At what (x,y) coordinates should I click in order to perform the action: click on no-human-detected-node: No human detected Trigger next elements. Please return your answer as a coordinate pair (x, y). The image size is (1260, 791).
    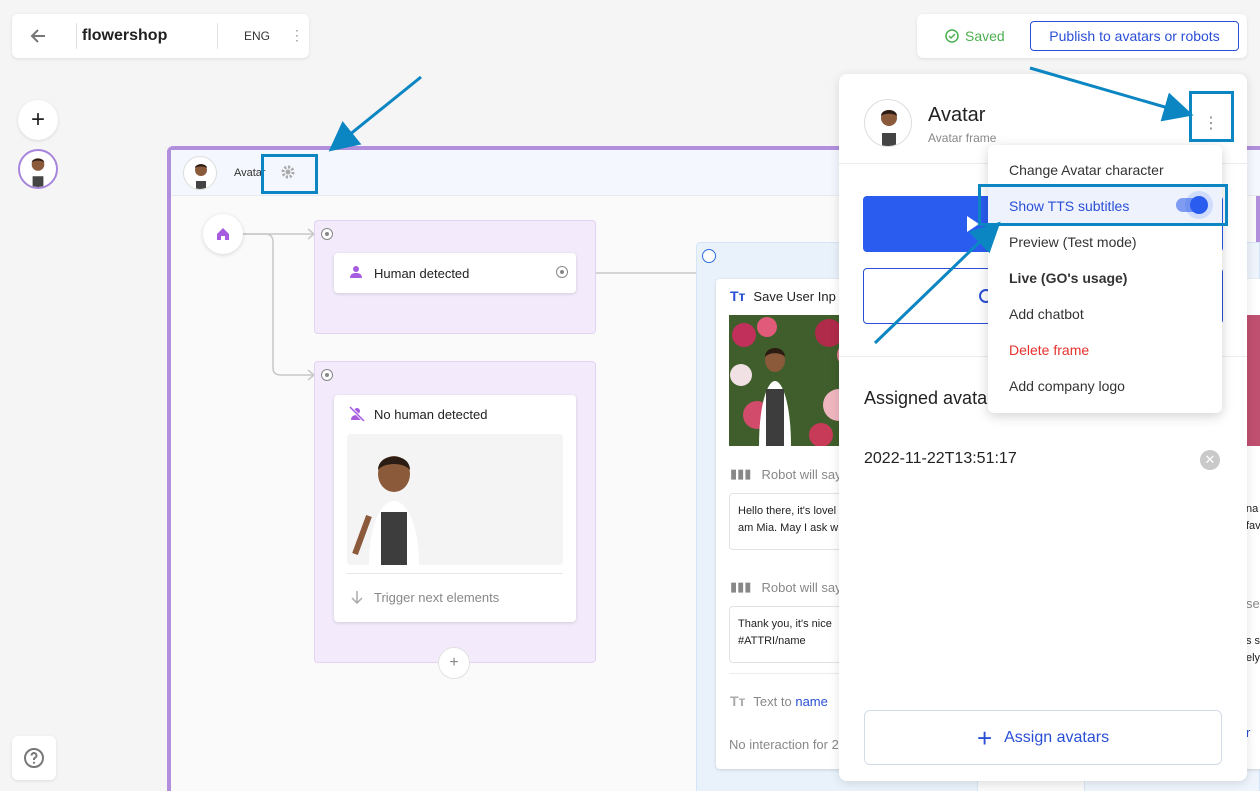
    Looking at the image, I should click on (455, 508).